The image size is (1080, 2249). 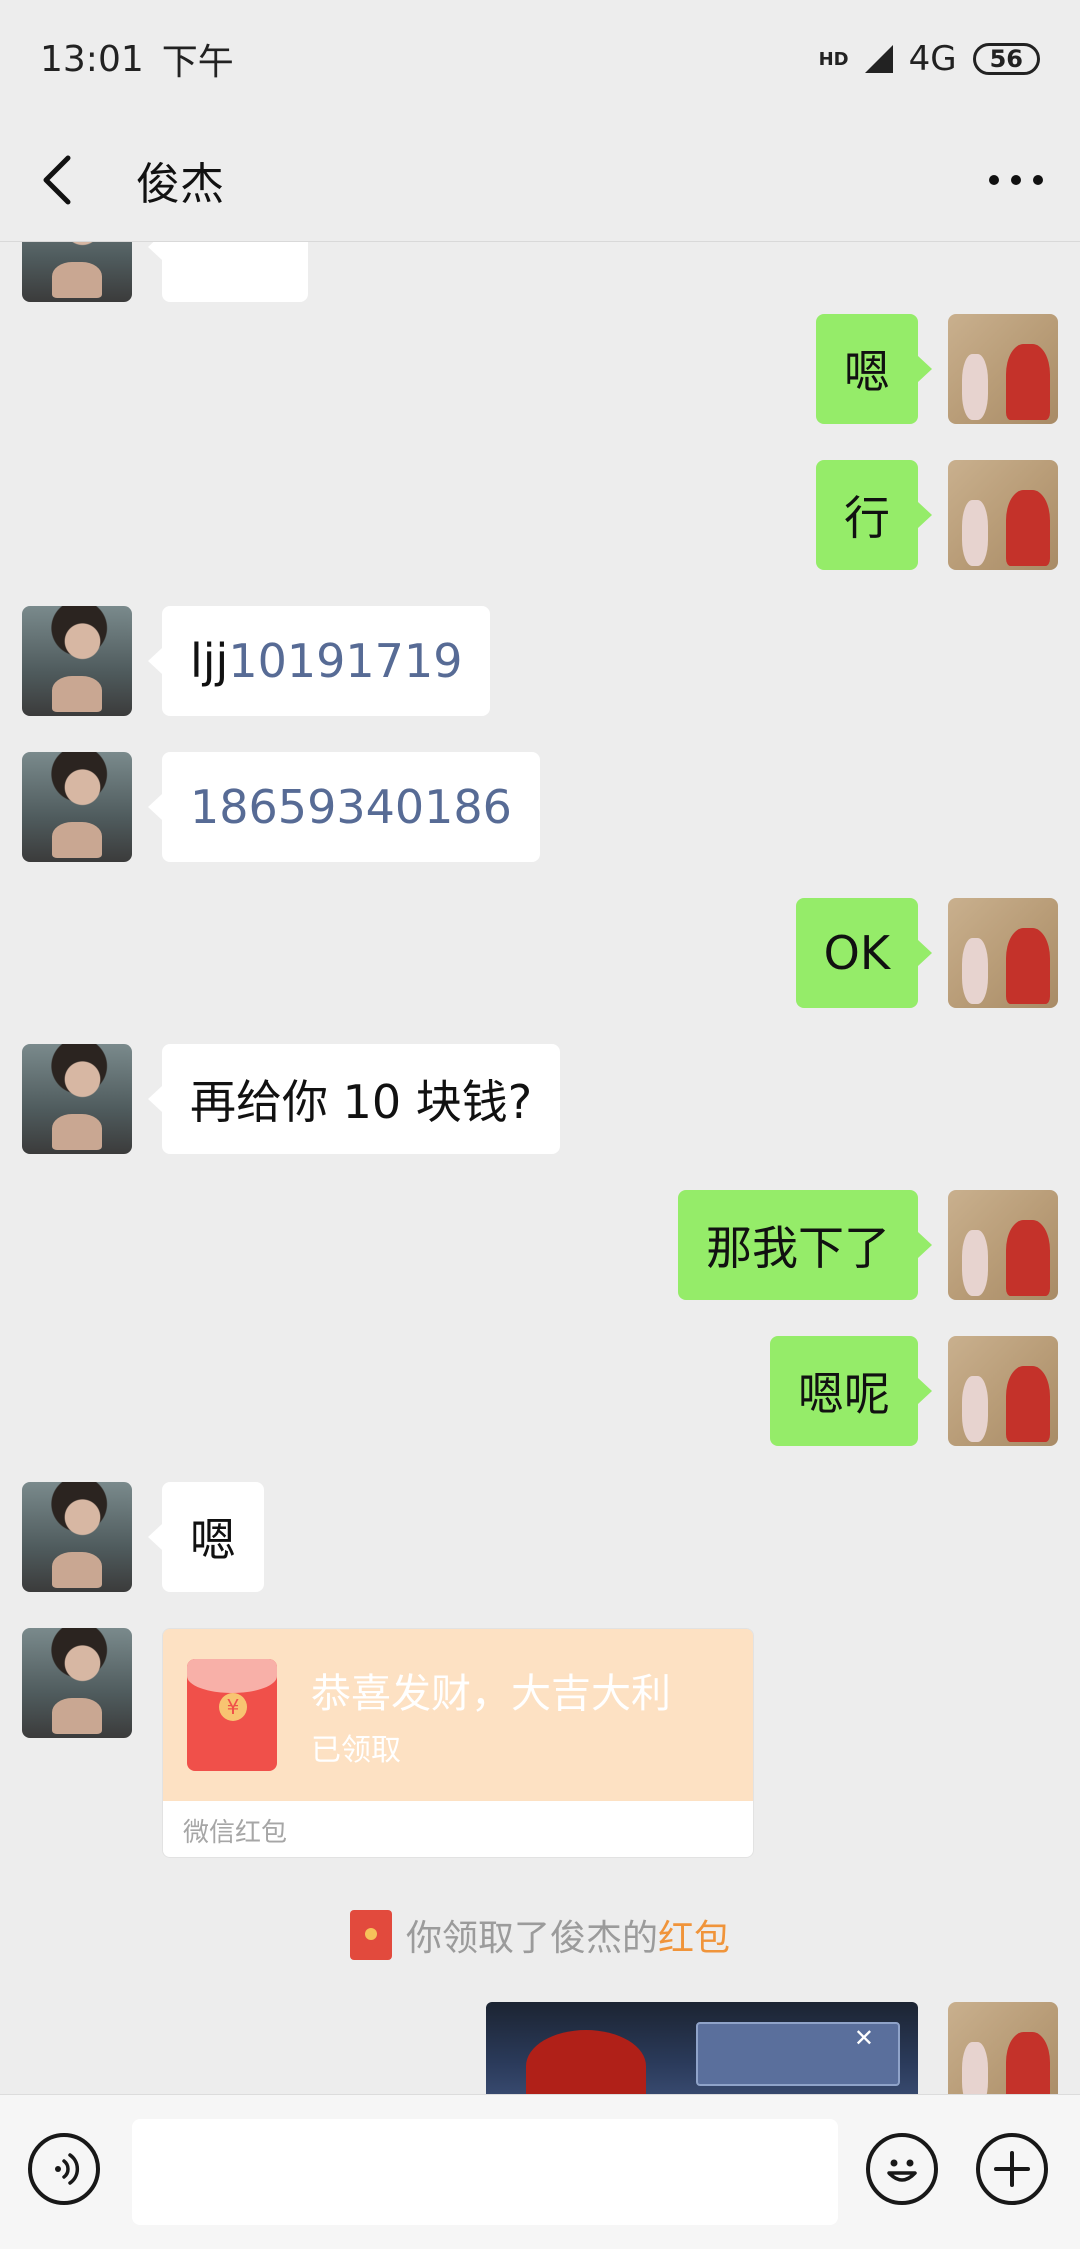 What do you see at coordinates (345, 661) in the screenshot?
I see `message-link: 10191719` at bounding box center [345, 661].